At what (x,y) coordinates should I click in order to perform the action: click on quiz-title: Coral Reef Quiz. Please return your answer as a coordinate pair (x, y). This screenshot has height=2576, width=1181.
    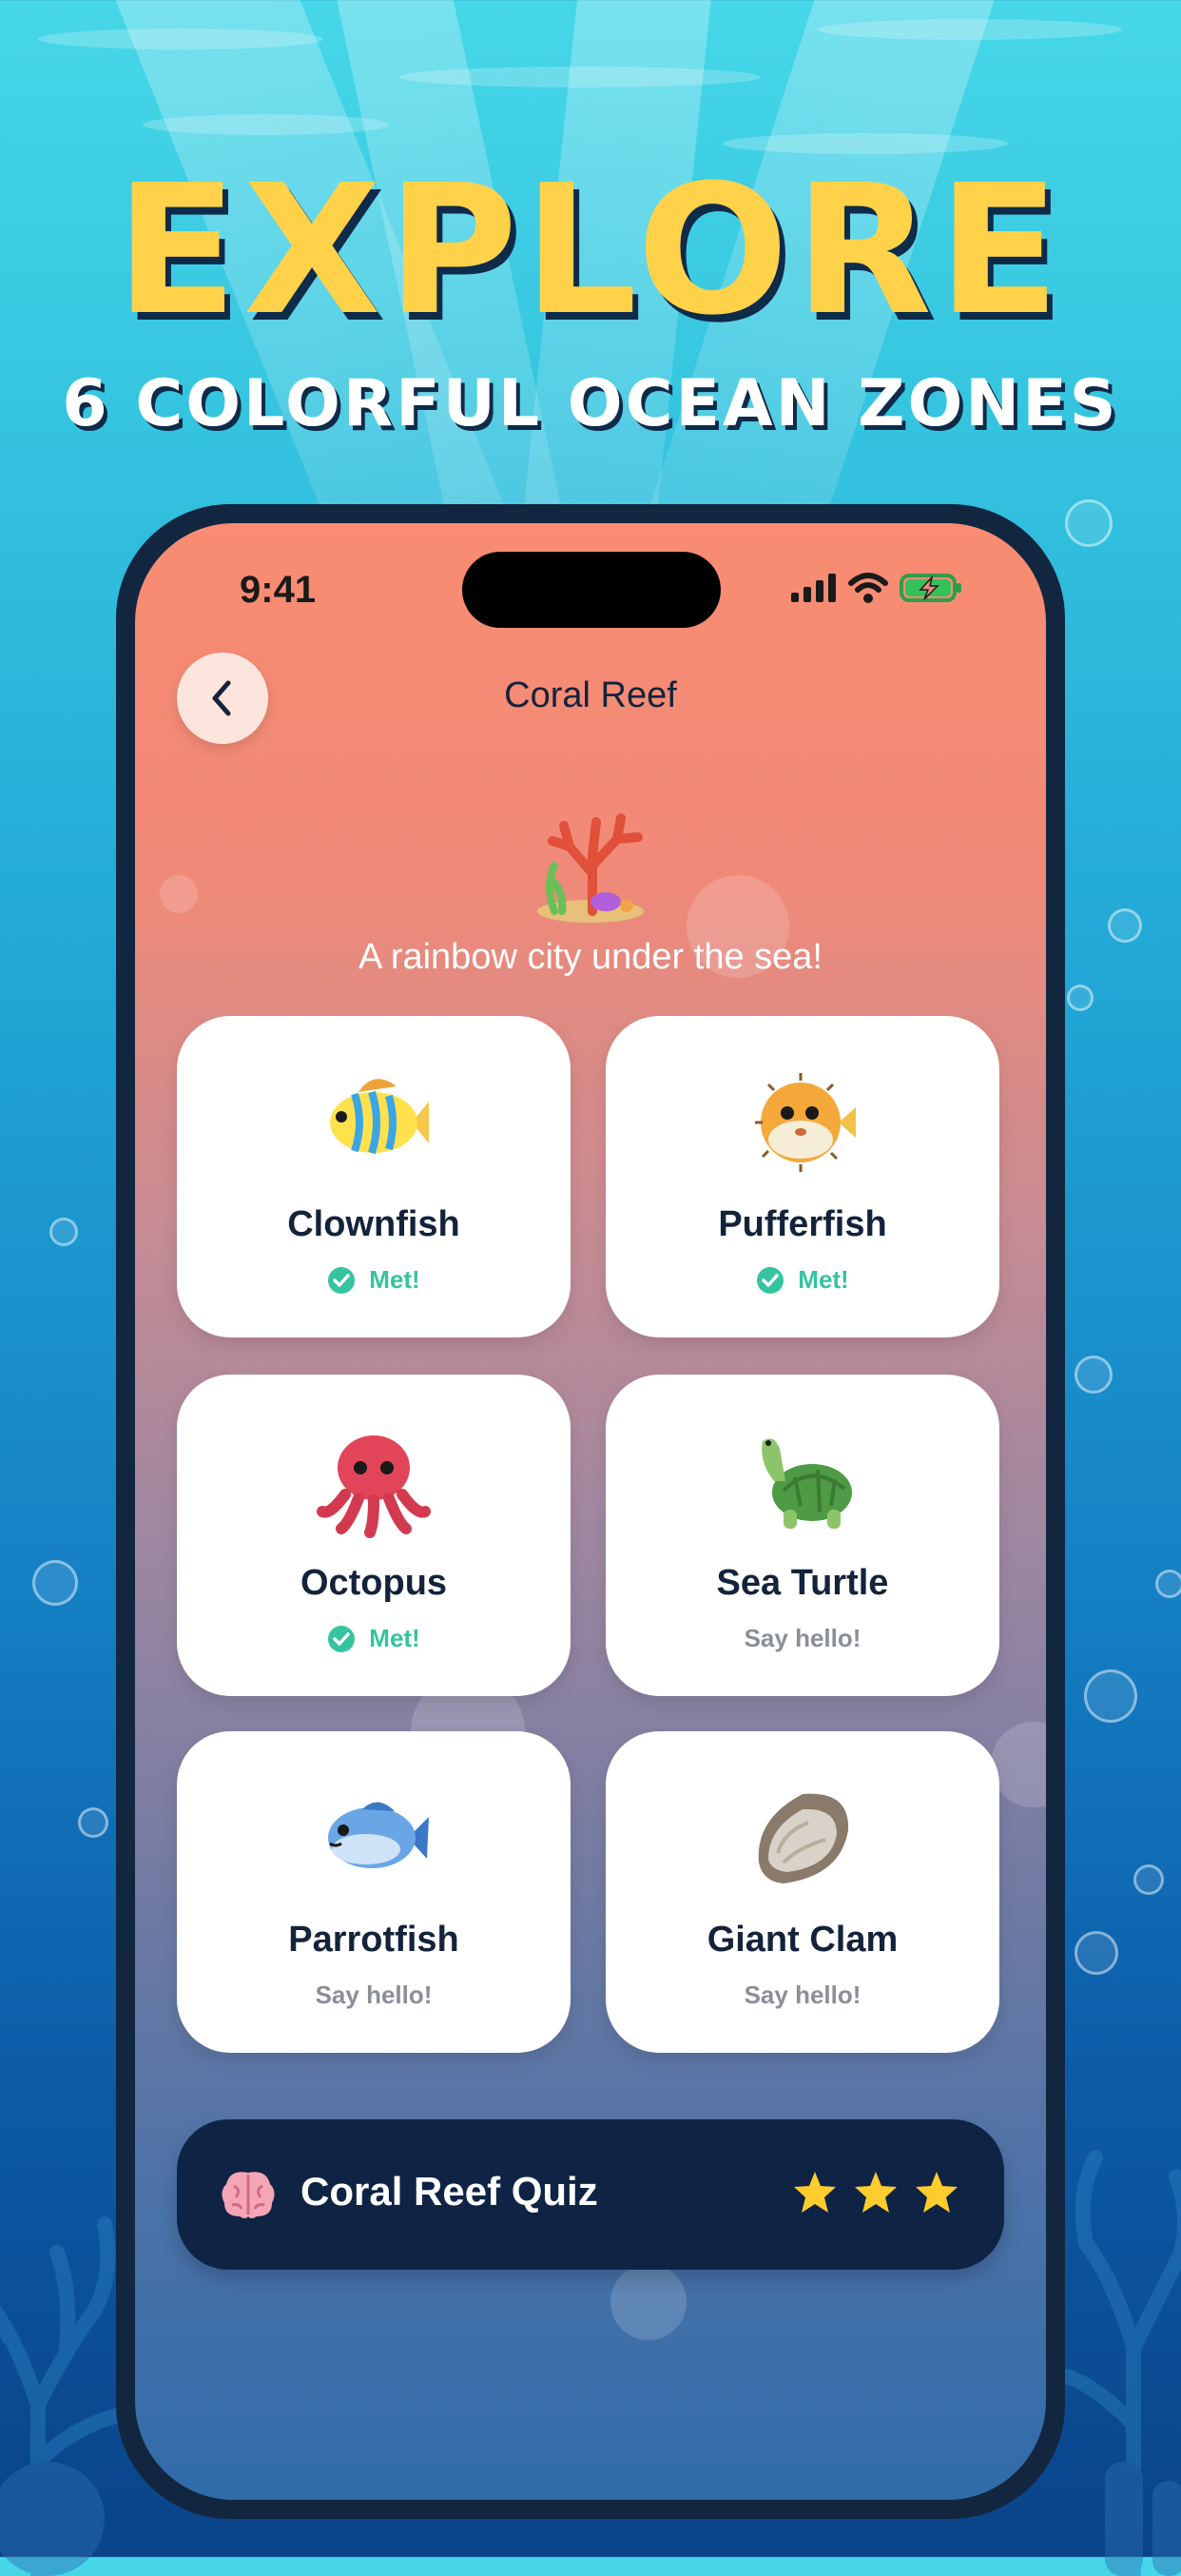
    Looking at the image, I should click on (449, 2191).